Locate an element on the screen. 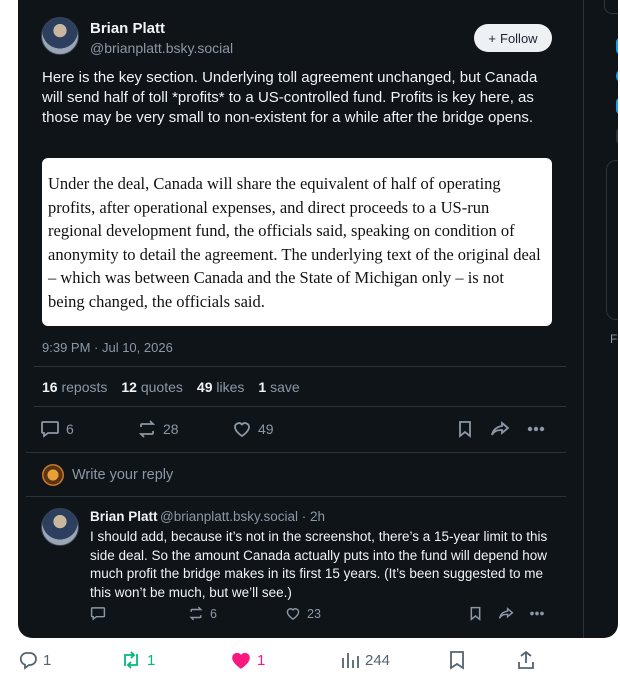 The height and width of the screenshot is (680, 620). x-like-button: 1 is located at coordinates (247, 660).